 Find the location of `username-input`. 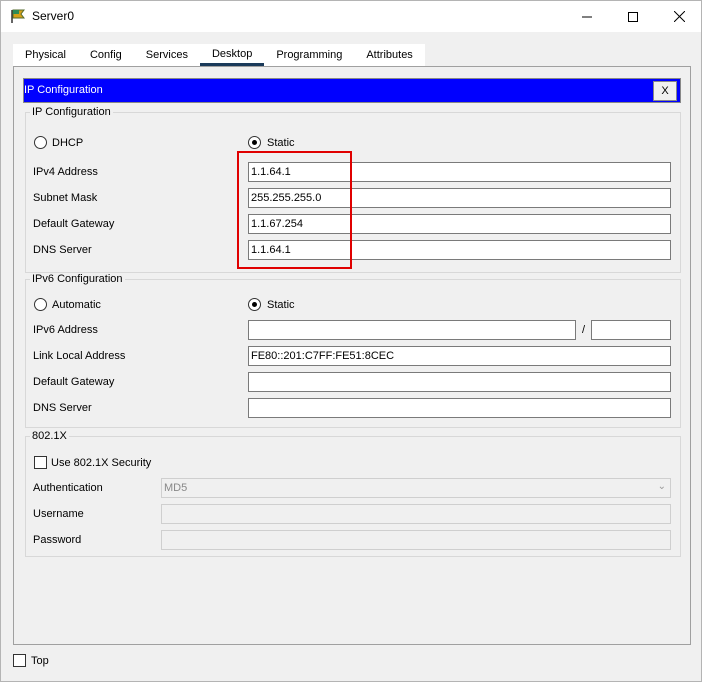

username-input is located at coordinates (416, 514).